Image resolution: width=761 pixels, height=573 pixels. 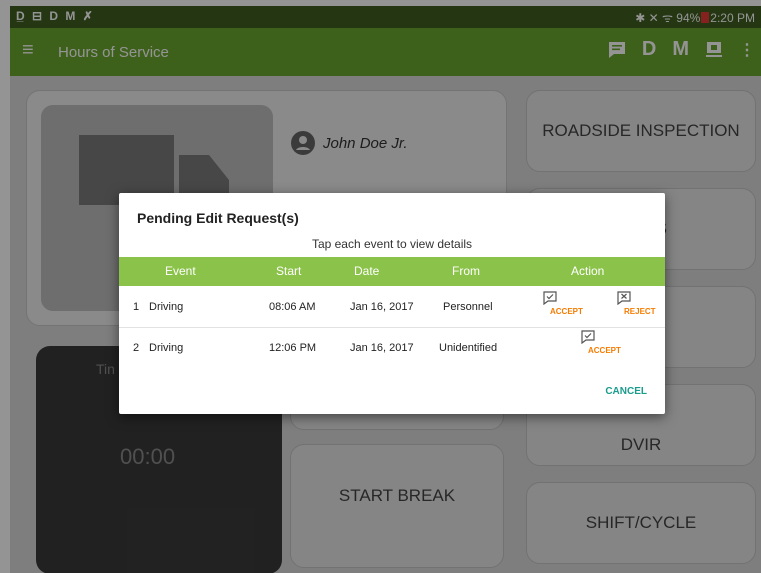 What do you see at coordinates (466, 271) in the screenshot?
I see `column-header-from: From` at bounding box center [466, 271].